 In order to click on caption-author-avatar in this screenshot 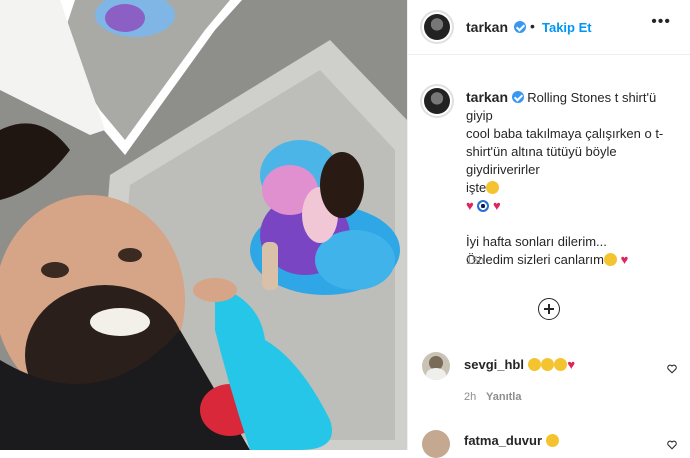, I will do `click(437, 101)`.